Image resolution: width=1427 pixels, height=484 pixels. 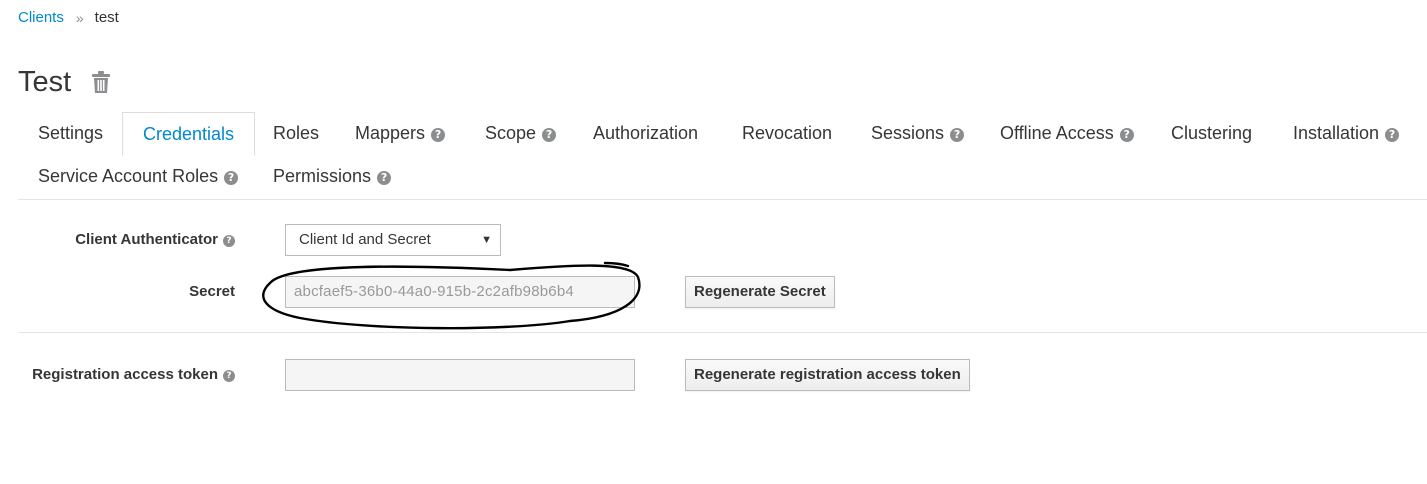 I want to click on tab-label: Revocation, so click(x=787, y=133).